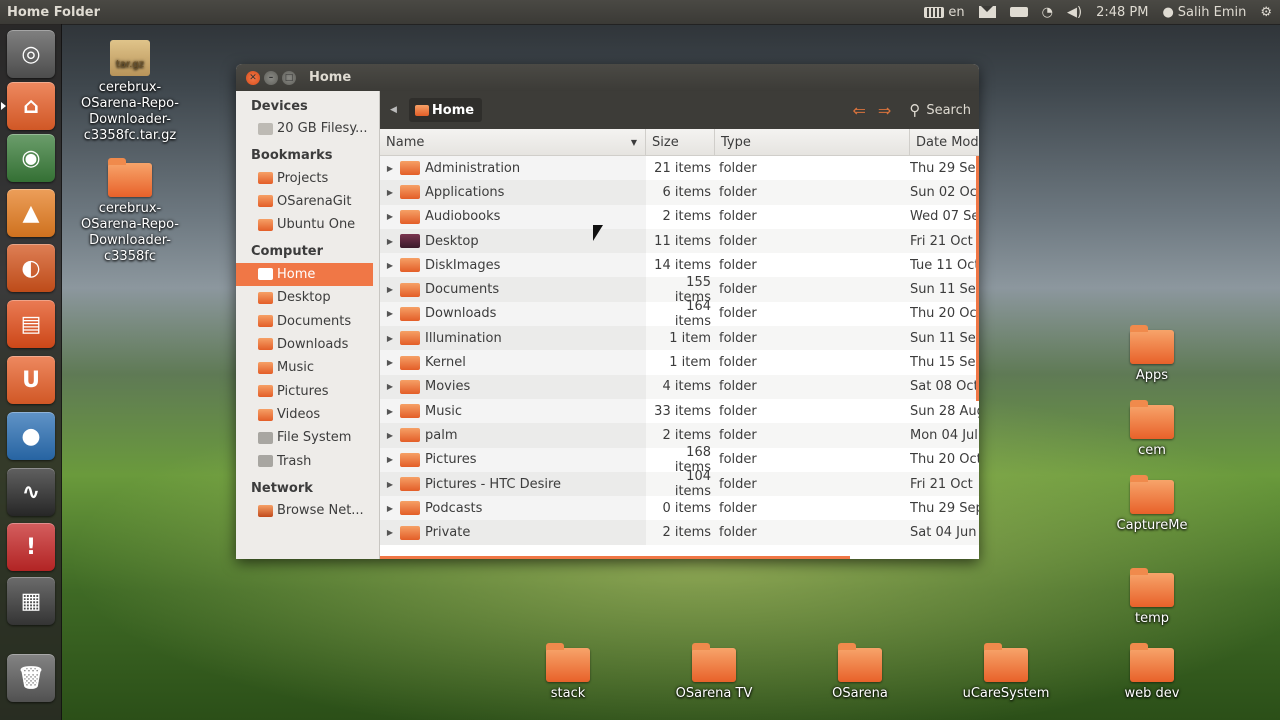 This screenshot has width=1280, height=720. What do you see at coordinates (307, 391) in the screenshot?
I see `sidebar-item-pictures: Pictures` at bounding box center [307, 391].